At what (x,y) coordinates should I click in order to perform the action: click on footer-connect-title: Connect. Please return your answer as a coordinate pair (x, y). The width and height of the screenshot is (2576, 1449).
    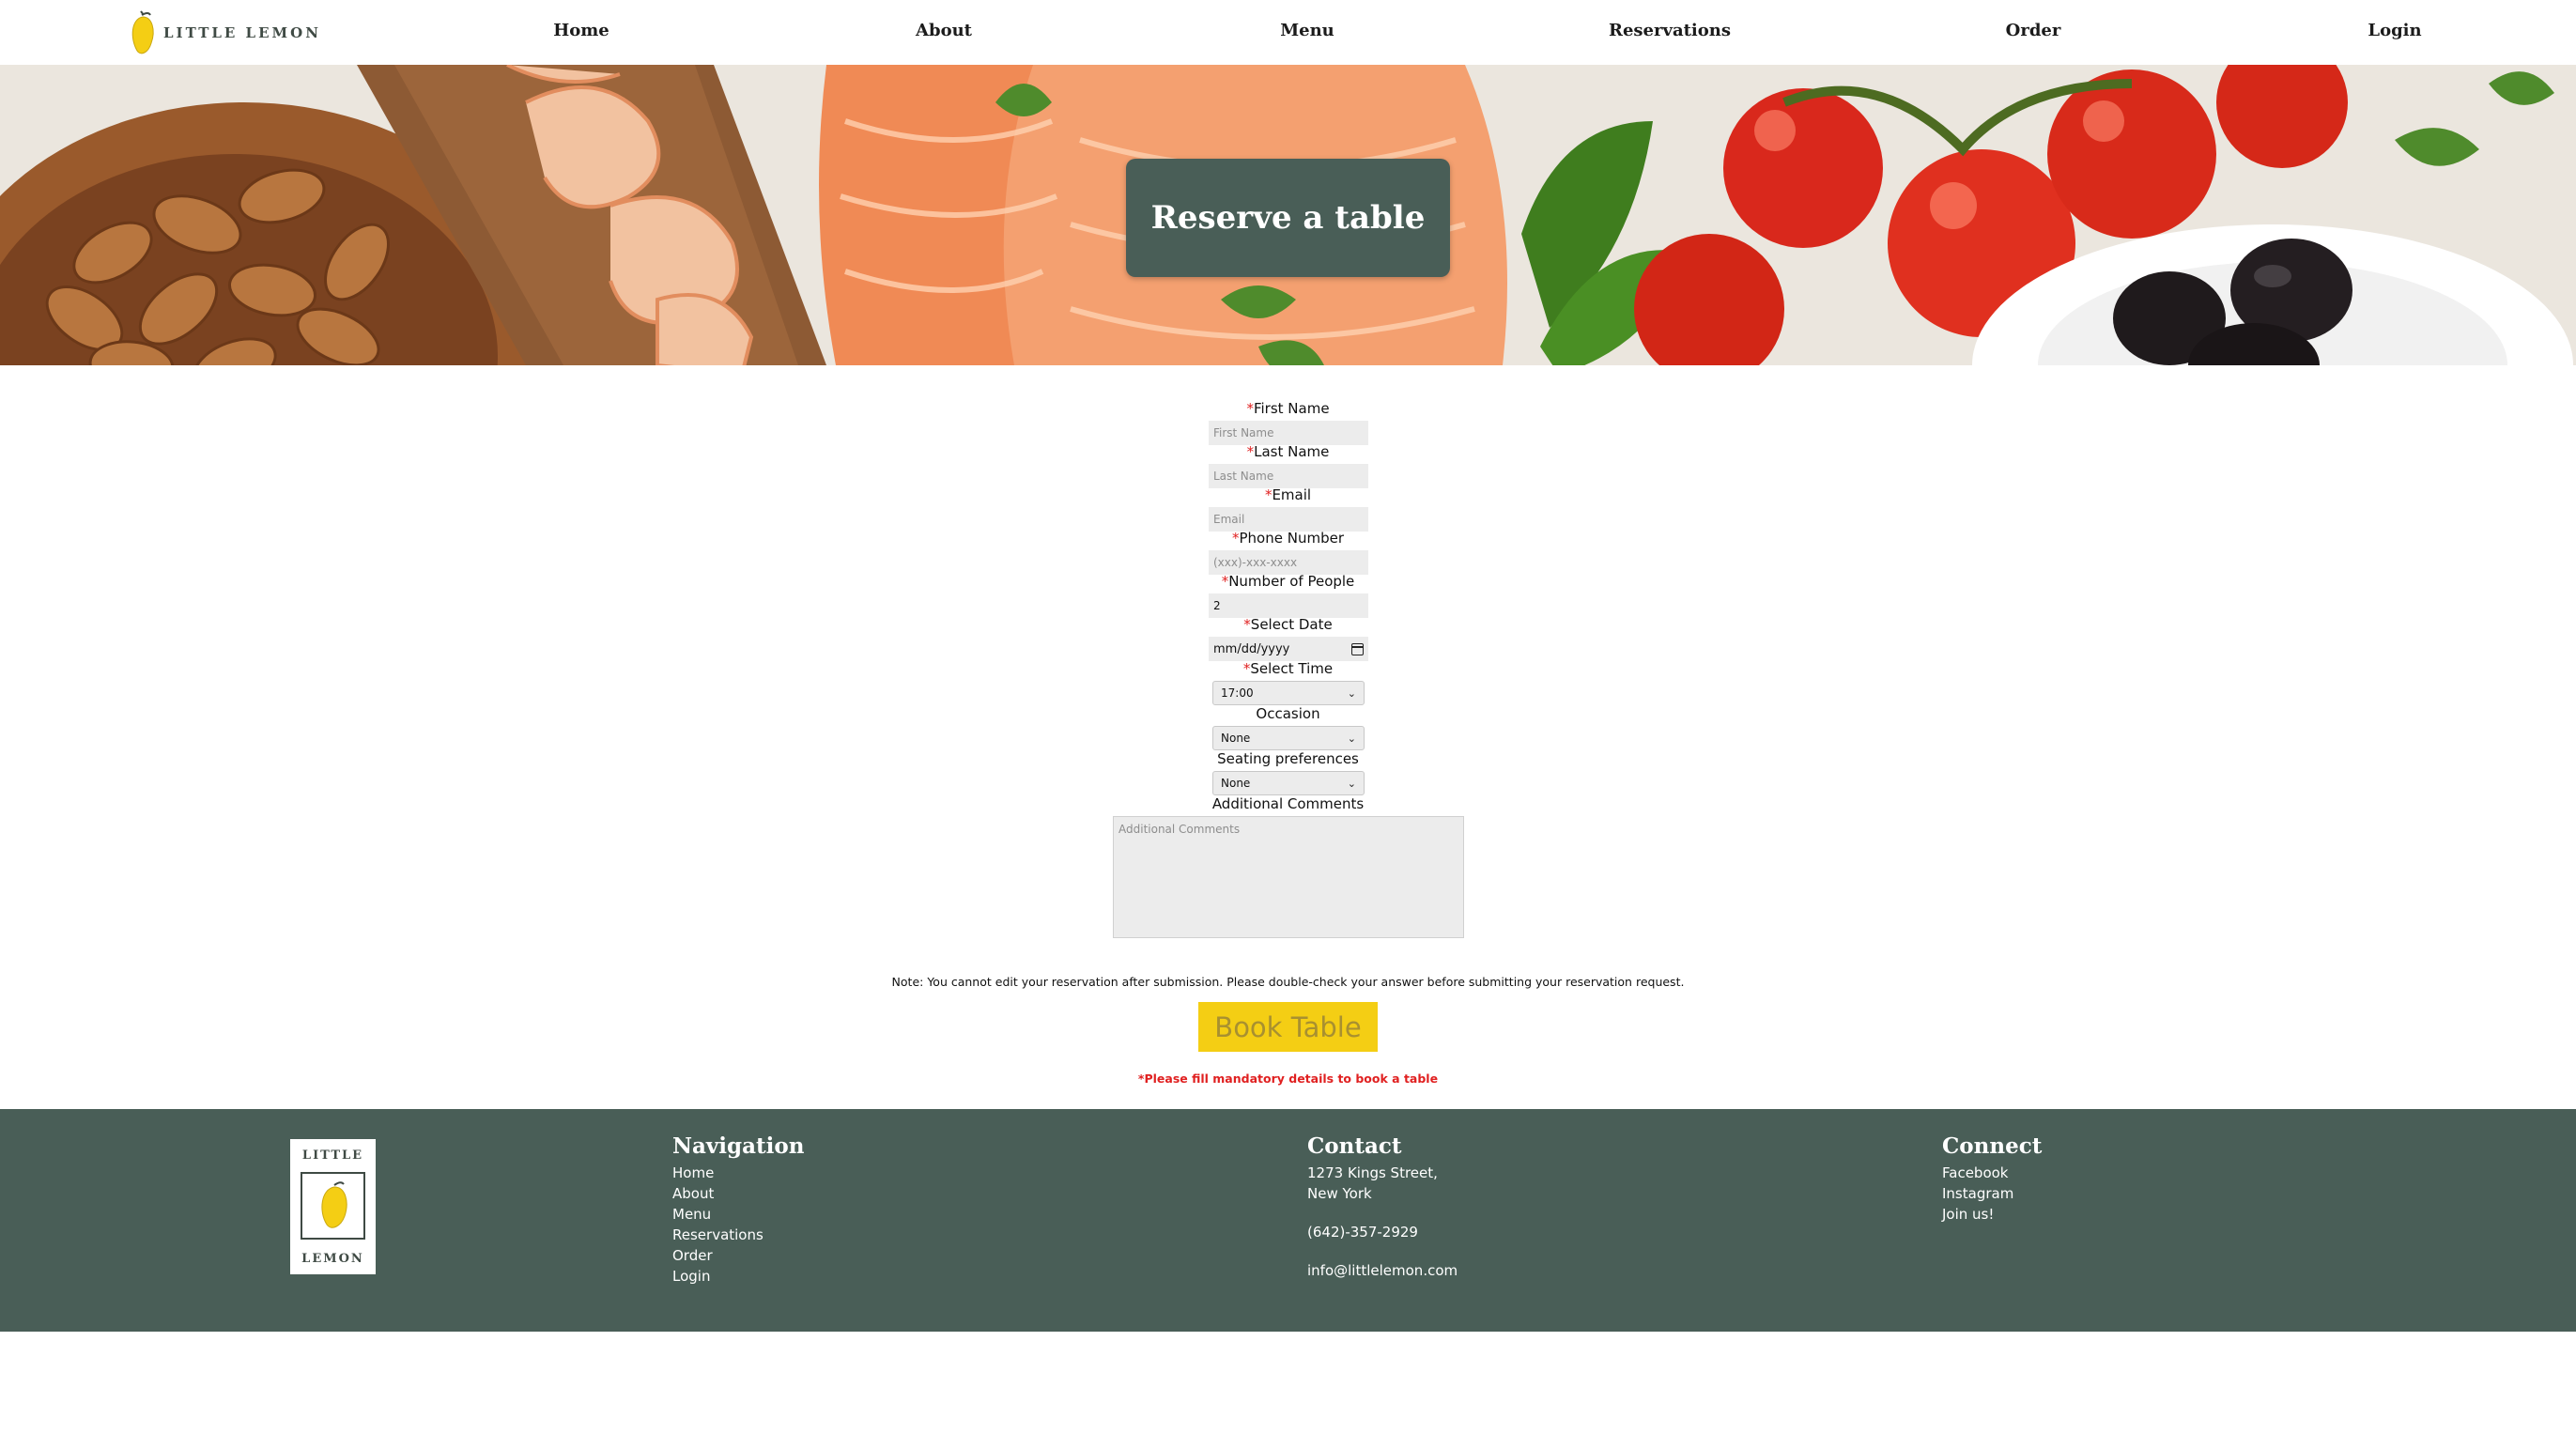
    Looking at the image, I should click on (1992, 1146).